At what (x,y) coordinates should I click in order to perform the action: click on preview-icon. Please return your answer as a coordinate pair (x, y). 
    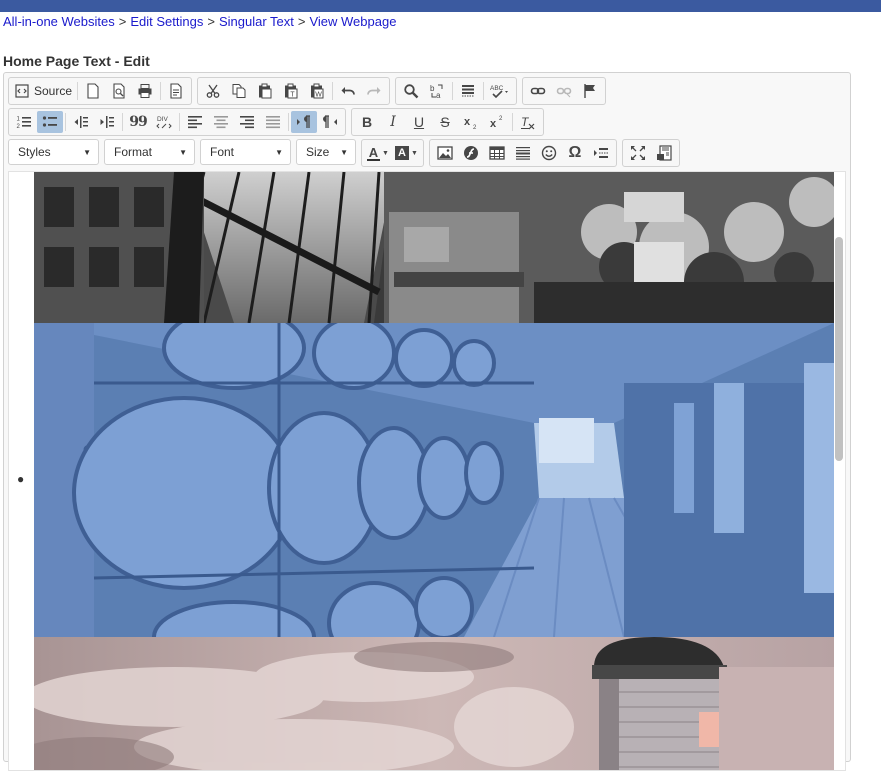
    Looking at the image, I should click on (119, 91).